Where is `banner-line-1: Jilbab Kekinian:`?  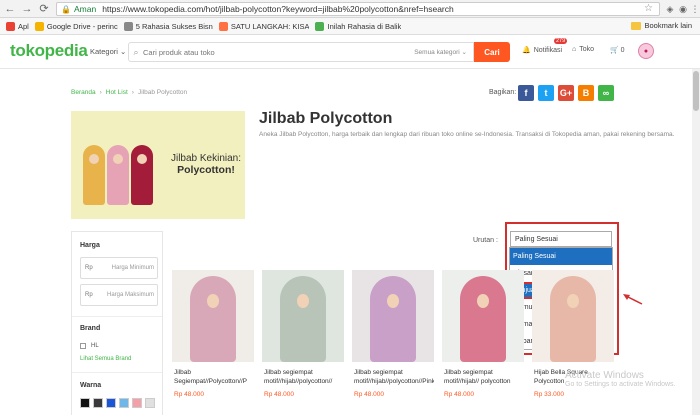 banner-line-1: Jilbab Kekinian: is located at coordinates (206, 158).